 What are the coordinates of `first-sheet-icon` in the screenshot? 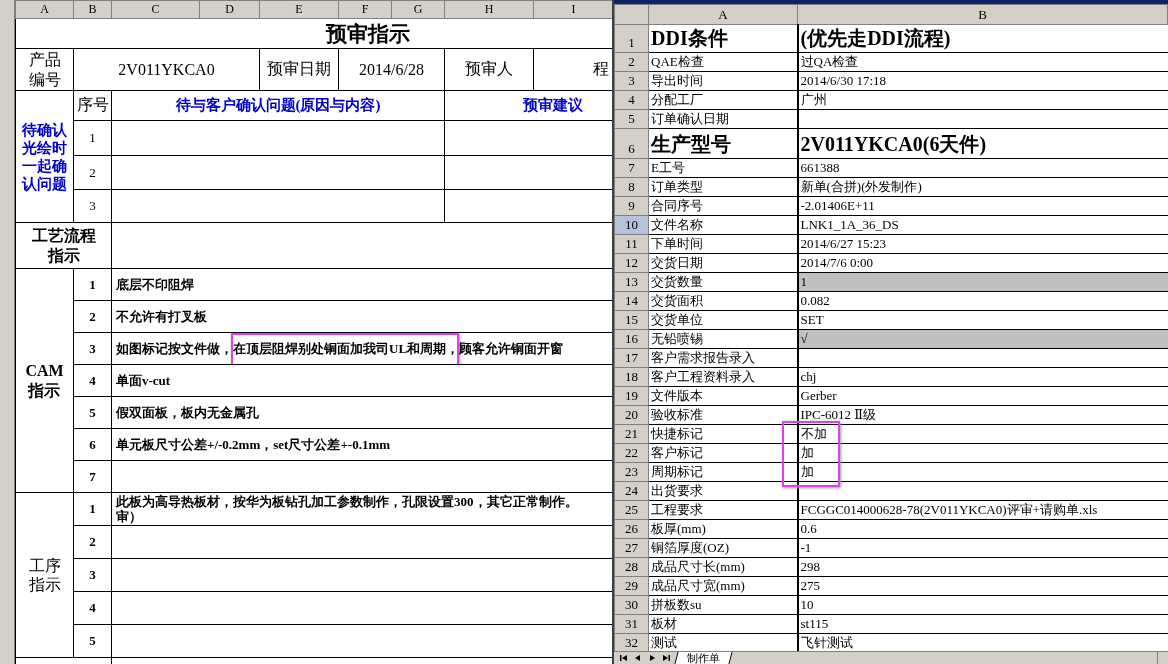 It's located at (624, 658).